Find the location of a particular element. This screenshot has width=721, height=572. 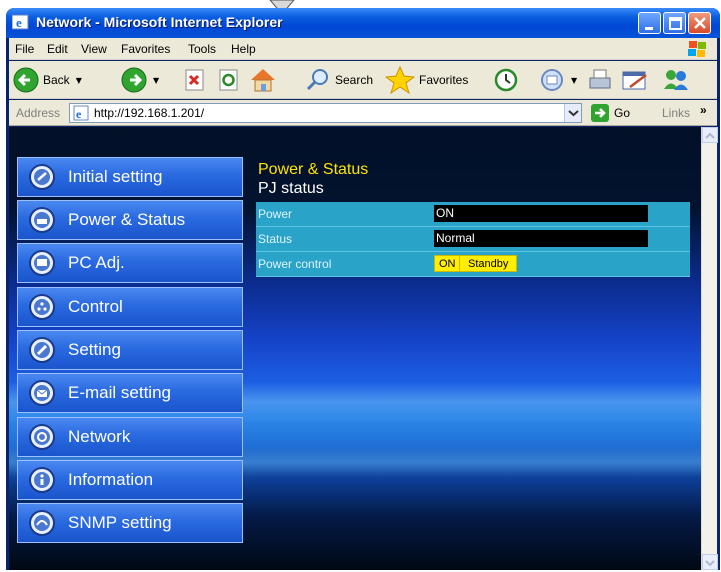

vertical-scrollbar is located at coordinates (709, 348).